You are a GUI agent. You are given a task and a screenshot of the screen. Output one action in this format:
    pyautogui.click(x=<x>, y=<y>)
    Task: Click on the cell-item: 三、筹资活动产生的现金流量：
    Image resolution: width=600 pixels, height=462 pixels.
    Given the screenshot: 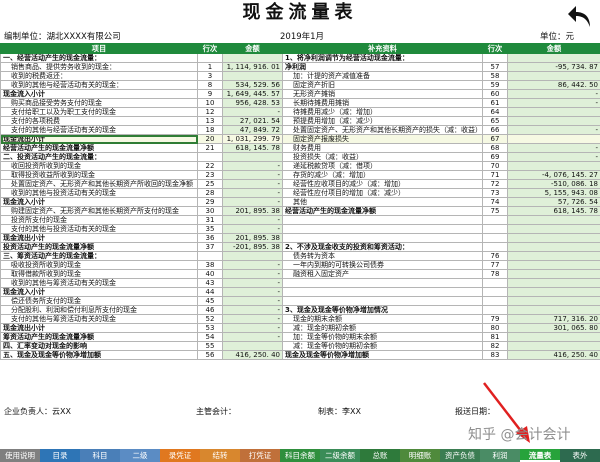 What is the action you would take?
    pyautogui.click(x=99, y=256)
    